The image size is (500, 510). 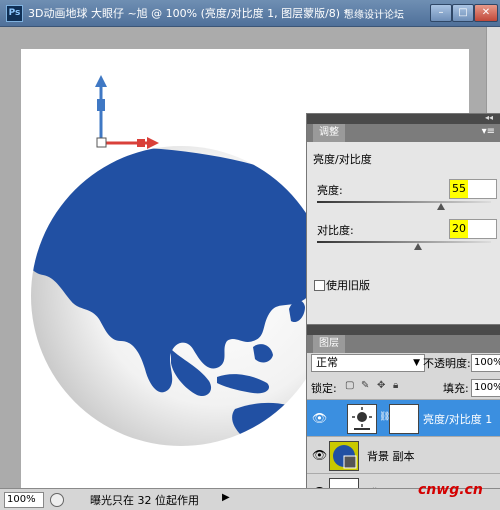 I want to click on opacity-input: 100%, so click(x=485, y=363).